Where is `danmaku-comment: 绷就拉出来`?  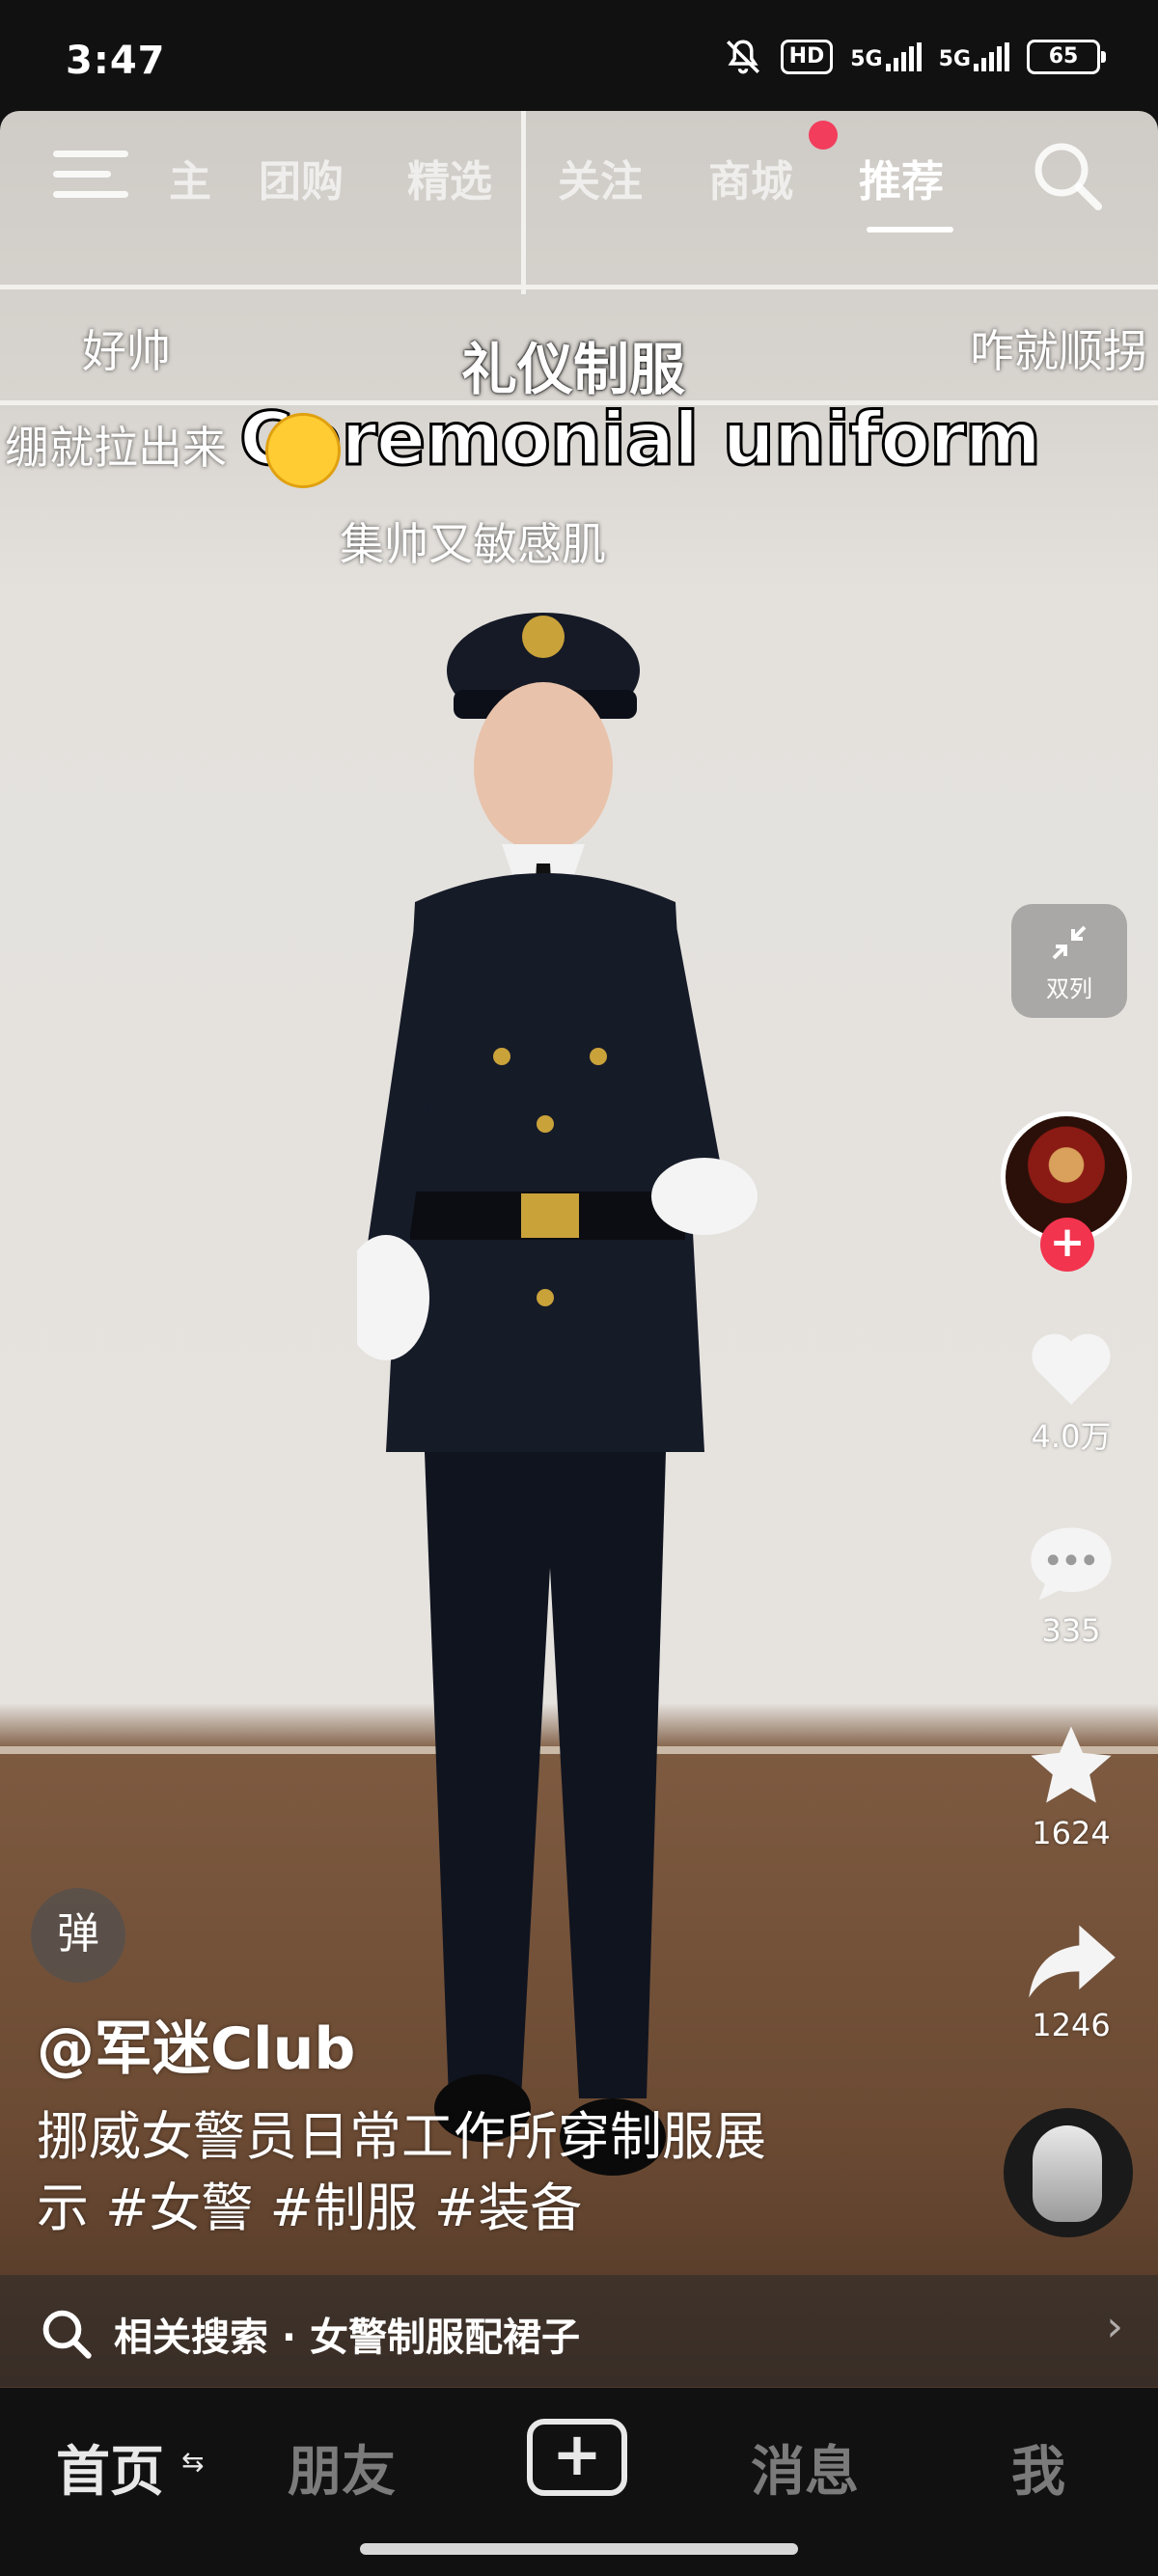 danmaku-comment: 绷就拉出来 is located at coordinates (116, 448).